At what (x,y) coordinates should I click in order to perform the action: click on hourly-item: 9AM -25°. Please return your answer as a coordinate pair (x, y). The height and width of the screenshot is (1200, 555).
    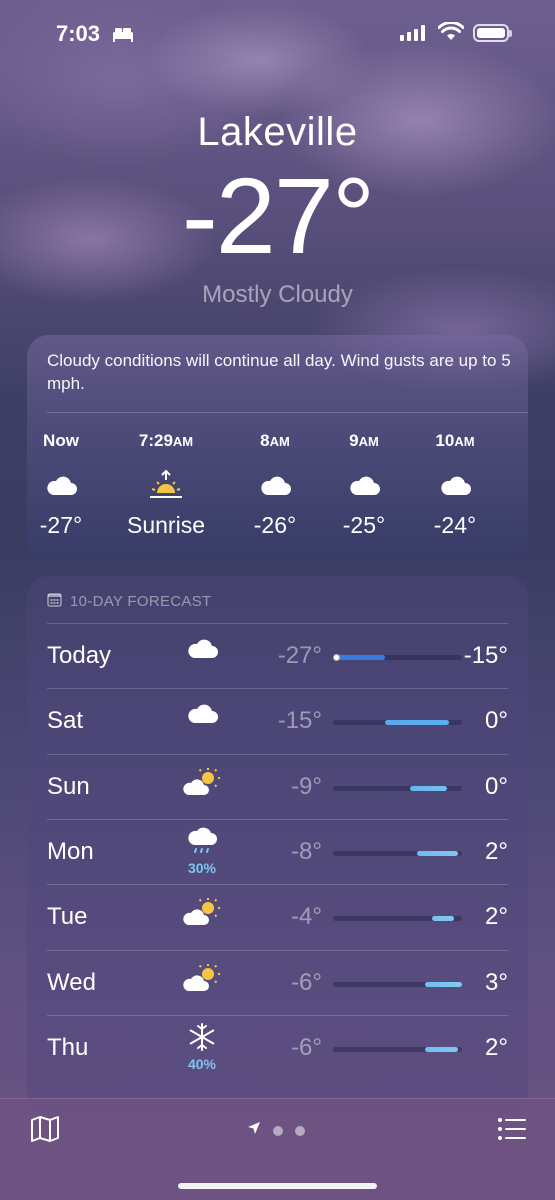
    Looking at the image, I should click on (364, 485).